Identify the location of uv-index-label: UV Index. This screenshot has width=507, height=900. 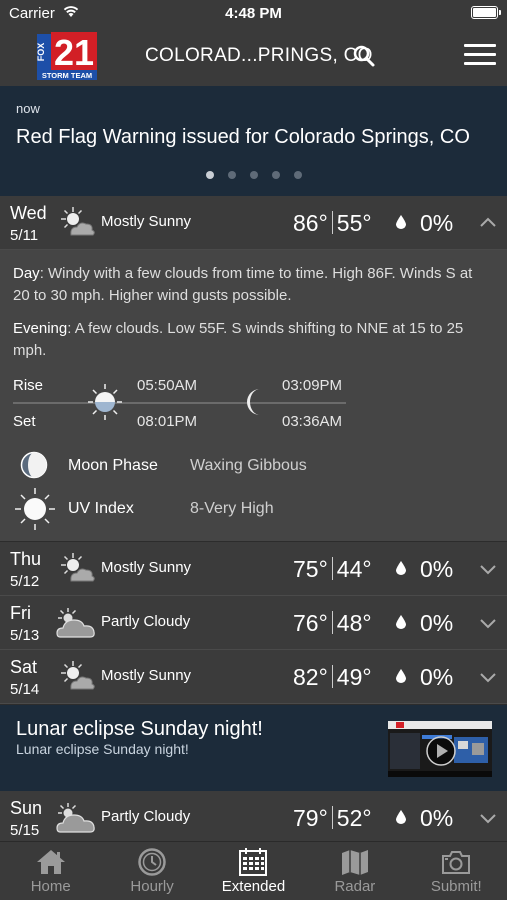
(101, 508).